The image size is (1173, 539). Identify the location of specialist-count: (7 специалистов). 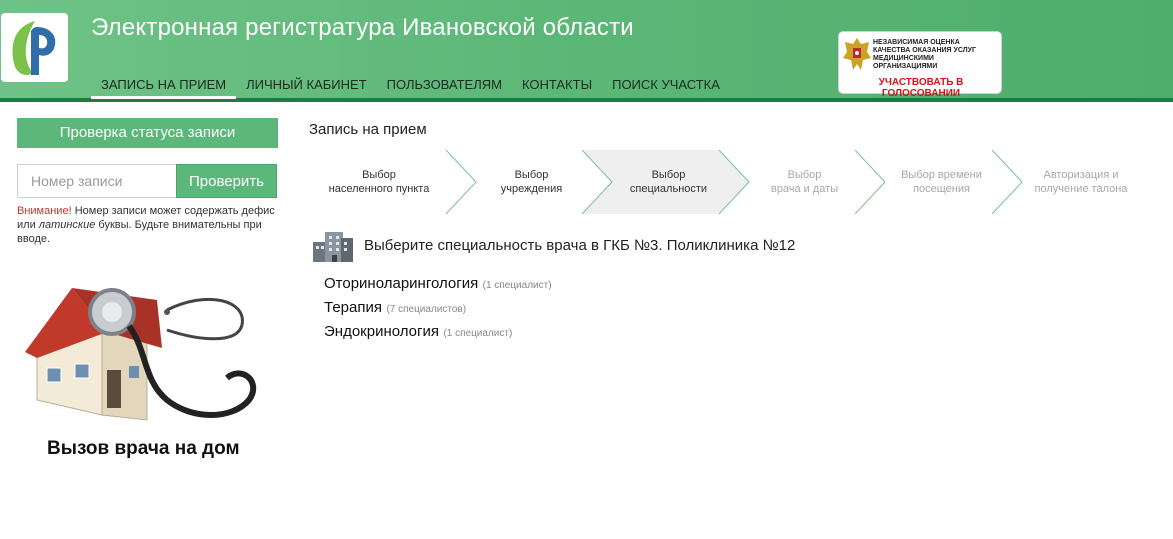
(426, 309).